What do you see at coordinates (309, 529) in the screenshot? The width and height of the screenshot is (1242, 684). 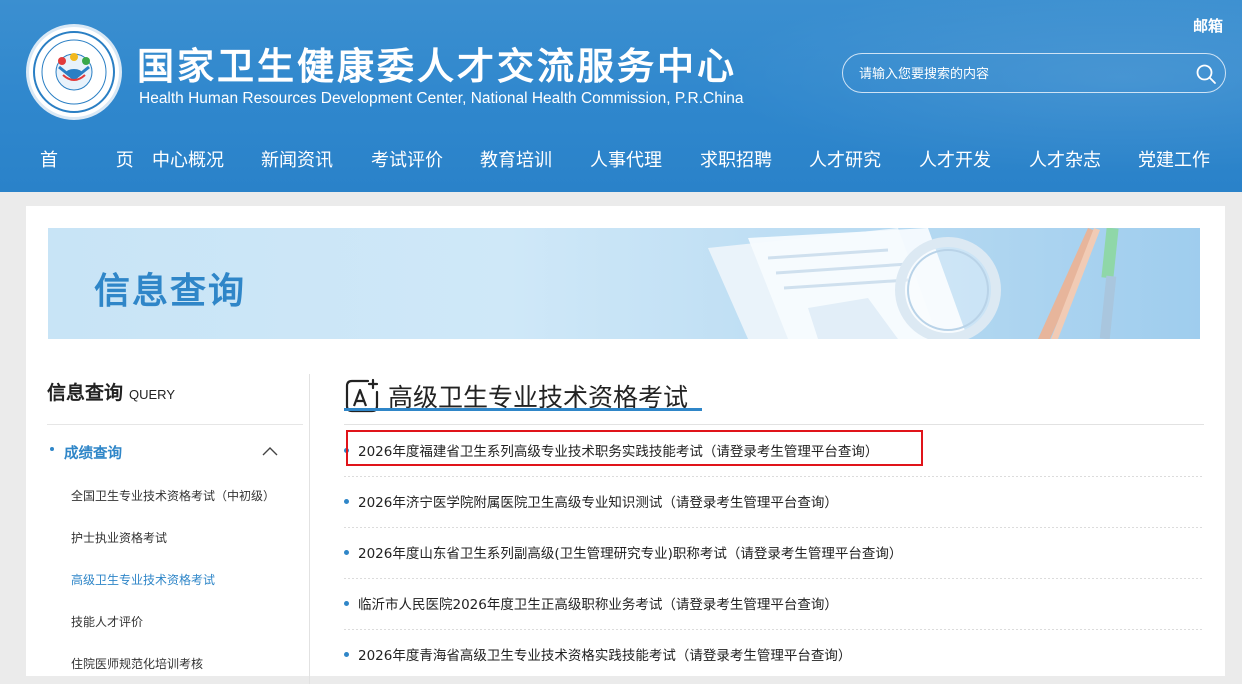 I see `sidebar-vertical-divider` at bounding box center [309, 529].